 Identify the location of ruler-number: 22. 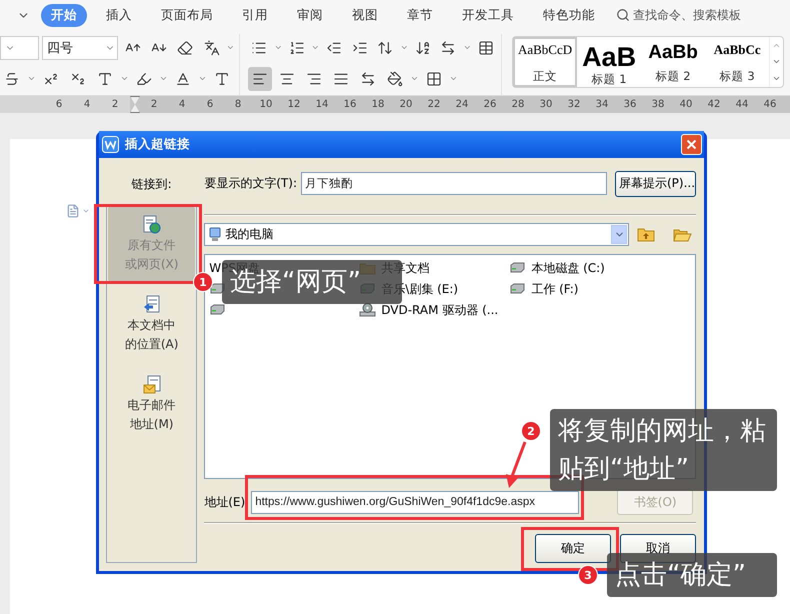
(434, 104).